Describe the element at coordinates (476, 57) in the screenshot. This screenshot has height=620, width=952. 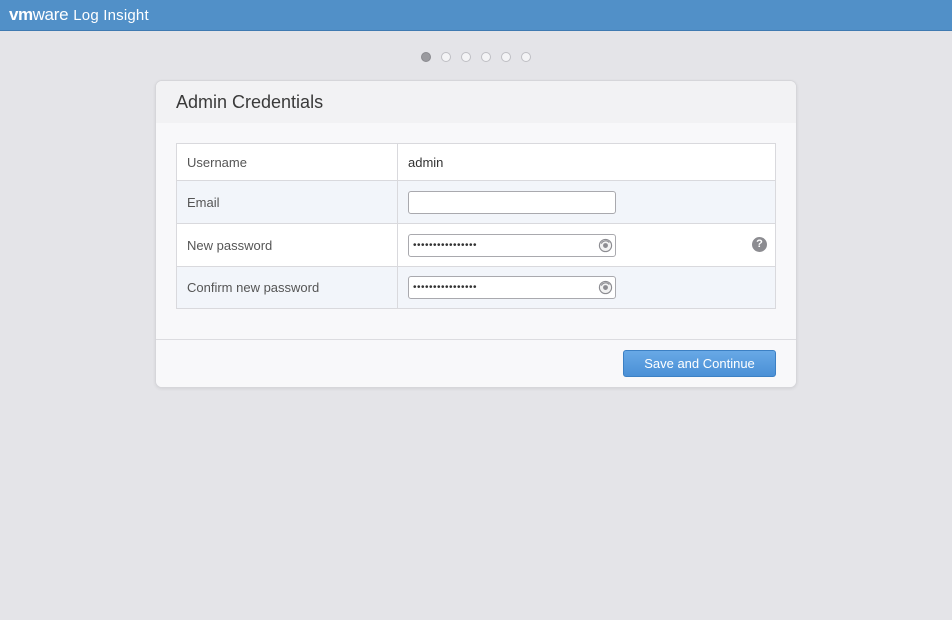
I see `wizard-step-indicator` at that location.